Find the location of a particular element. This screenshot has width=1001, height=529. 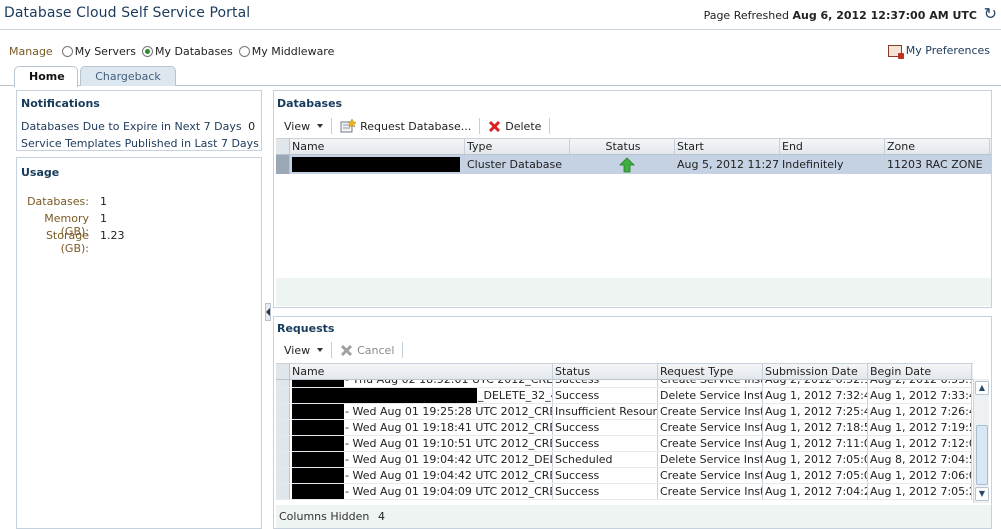

request-name-cell: - Wed Aug 01 19:18:41 UTC 2012_CREATE_ is located at coordinates (421, 427).